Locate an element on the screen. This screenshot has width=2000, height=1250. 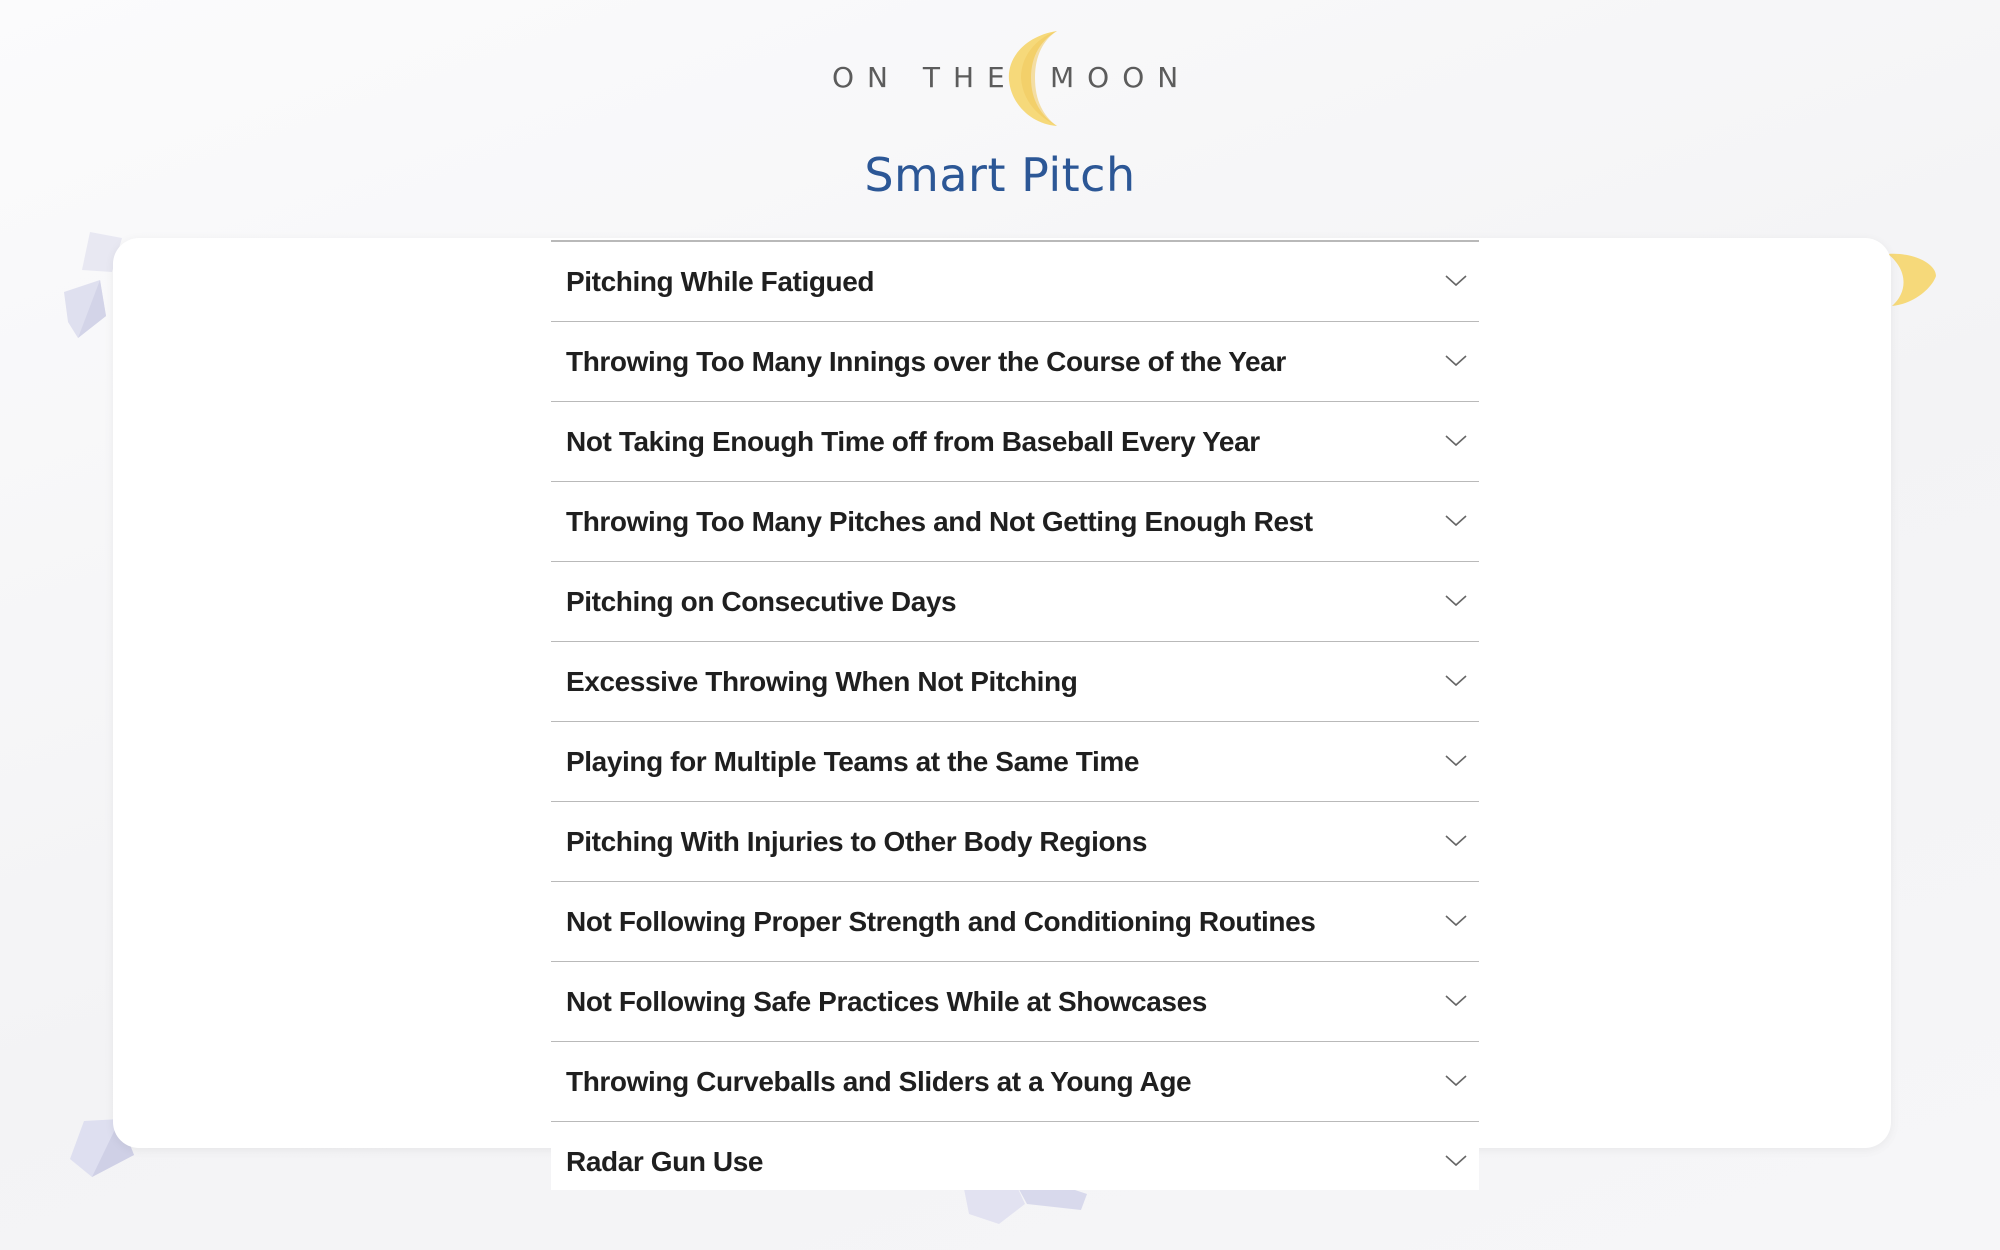
accordion-item: Excessive Throwing When Not Pitching is located at coordinates (1015, 682).